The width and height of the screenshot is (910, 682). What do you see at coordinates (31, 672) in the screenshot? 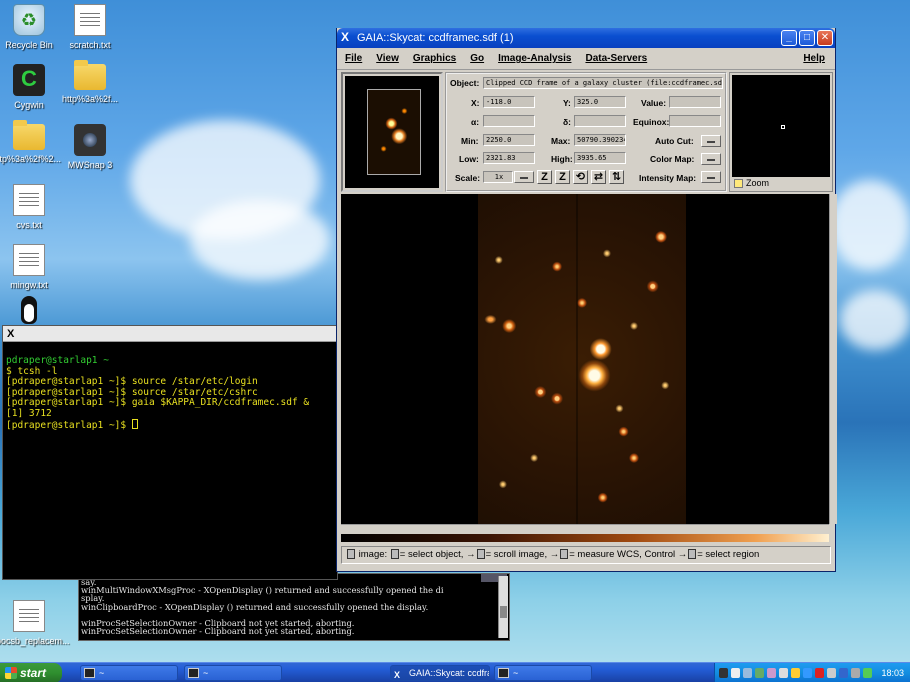
I see `start-button: start` at bounding box center [31, 672].